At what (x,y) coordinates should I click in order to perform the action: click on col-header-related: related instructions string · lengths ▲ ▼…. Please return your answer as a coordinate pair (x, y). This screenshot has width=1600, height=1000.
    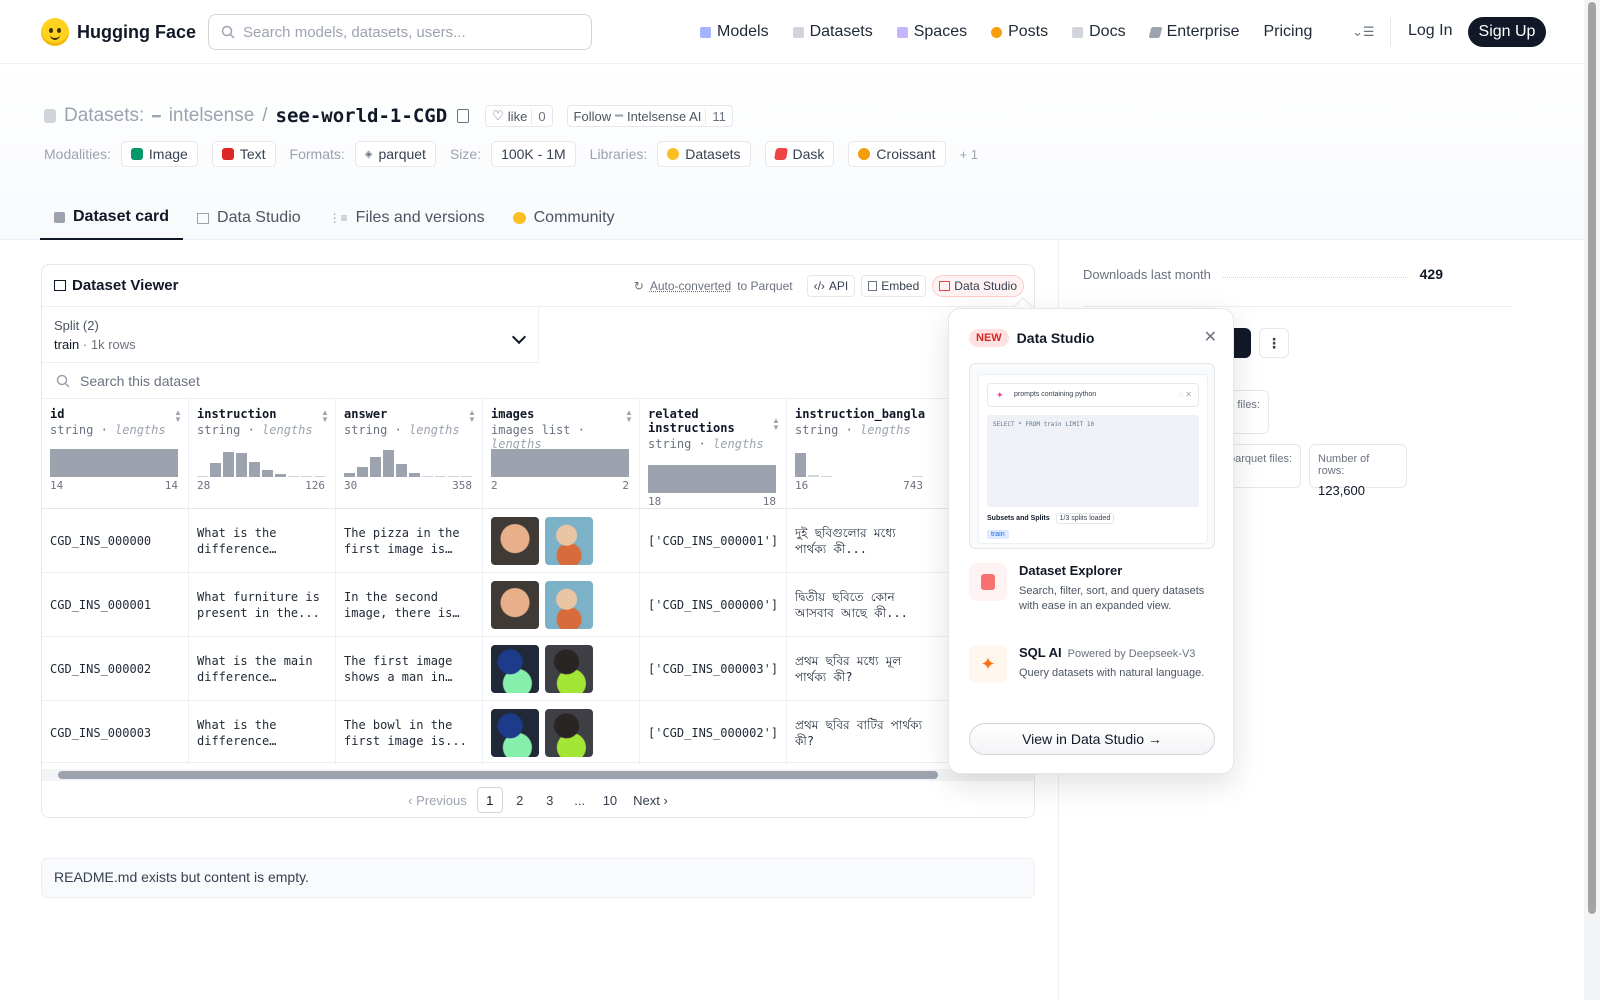
    Looking at the image, I should click on (713, 454).